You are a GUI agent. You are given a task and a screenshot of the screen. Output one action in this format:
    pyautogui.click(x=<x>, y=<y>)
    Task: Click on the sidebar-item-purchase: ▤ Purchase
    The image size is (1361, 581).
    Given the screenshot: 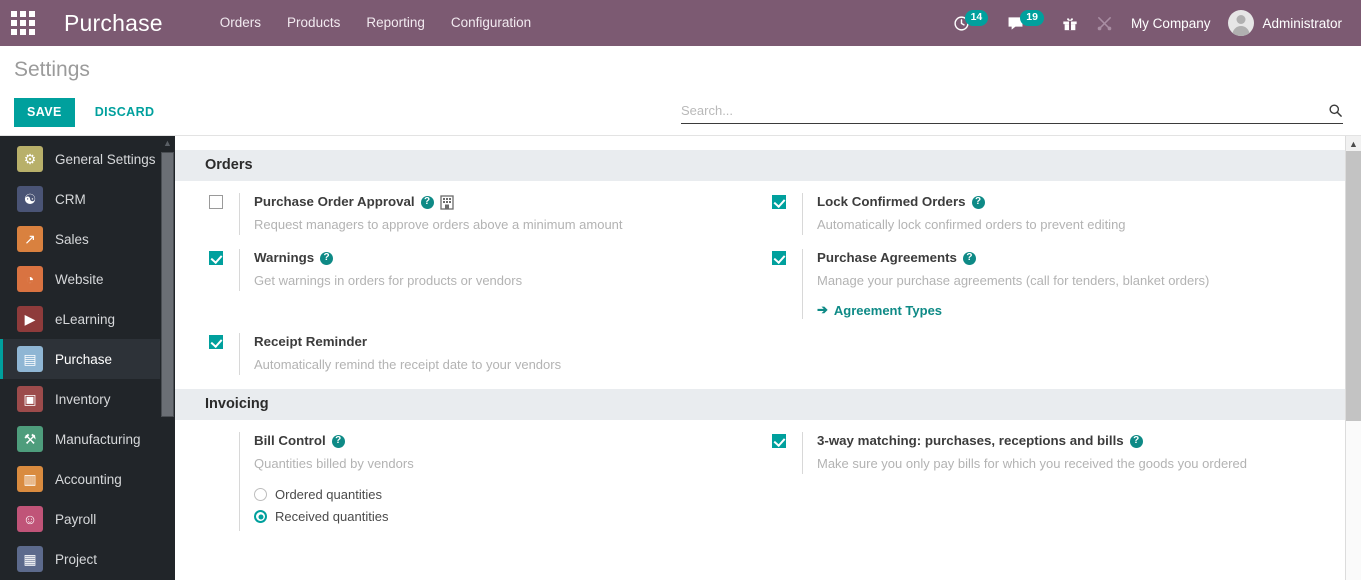 What is the action you would take?
    pyautogui.click(x=80, y=359)
    